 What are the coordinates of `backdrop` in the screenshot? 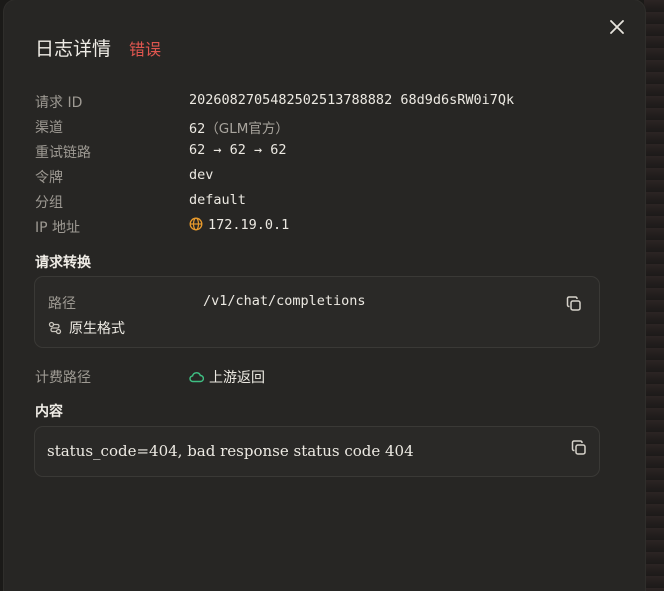 It's located at (654, 295).